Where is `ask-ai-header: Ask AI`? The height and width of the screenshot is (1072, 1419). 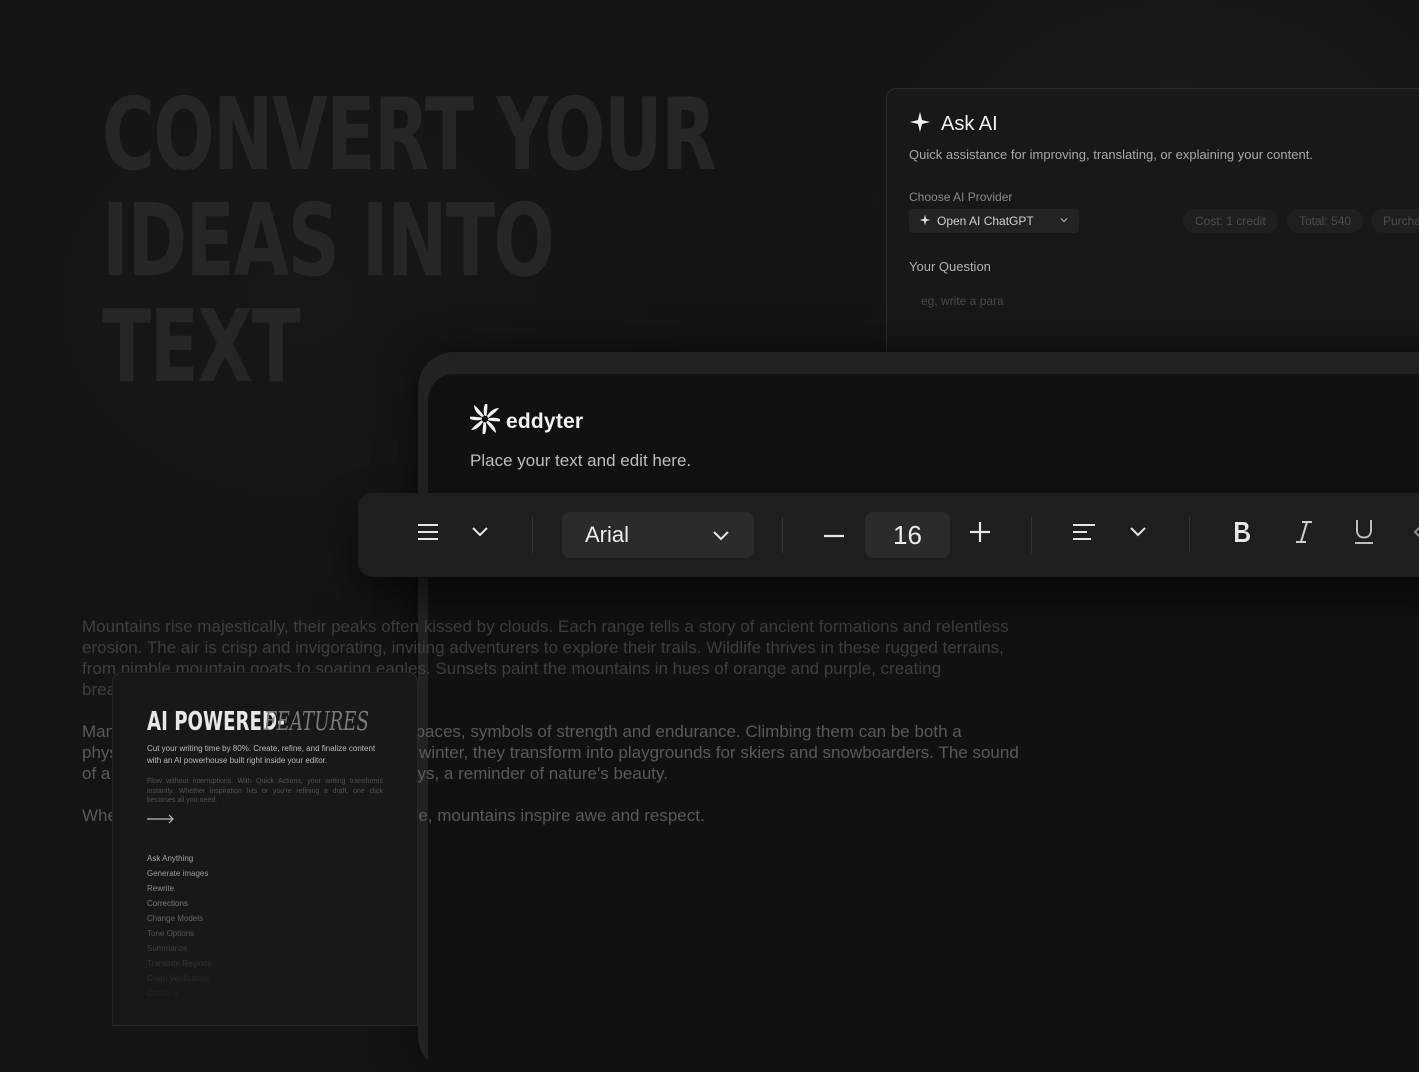 ask-ai-header: Ask AI is located at coordinates (953, 124).